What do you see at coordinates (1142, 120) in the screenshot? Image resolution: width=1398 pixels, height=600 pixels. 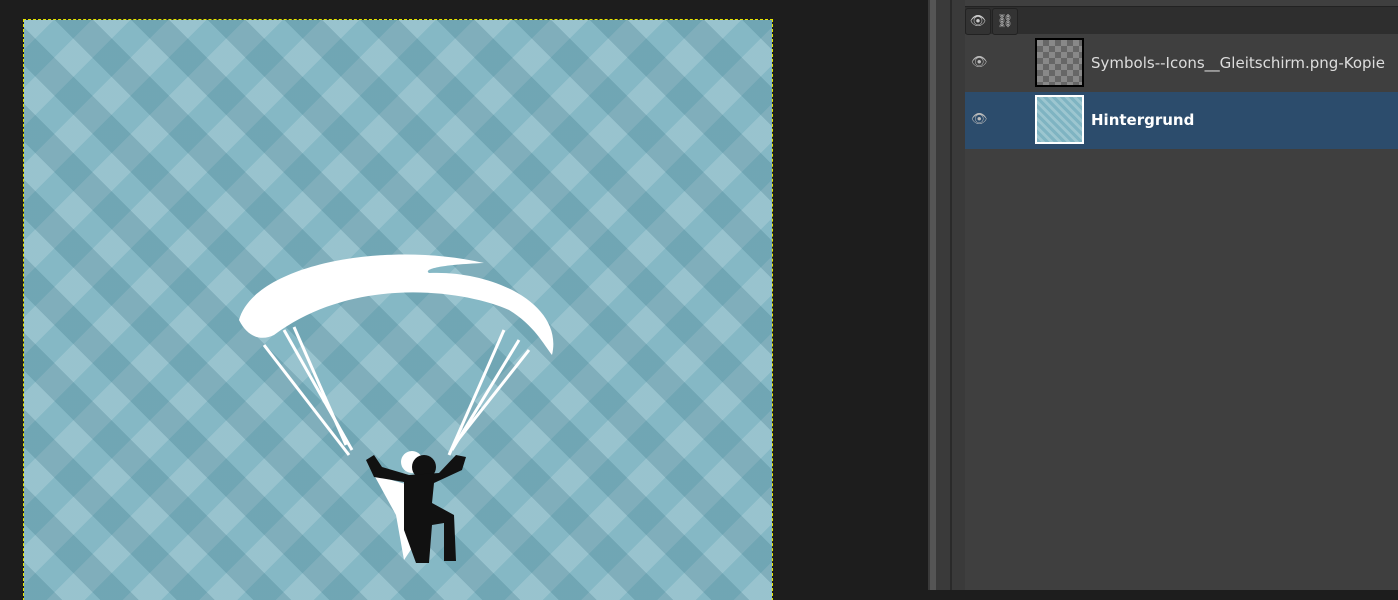 I see `layer-name: Hintergrund` at bounding box center [1142, 120].